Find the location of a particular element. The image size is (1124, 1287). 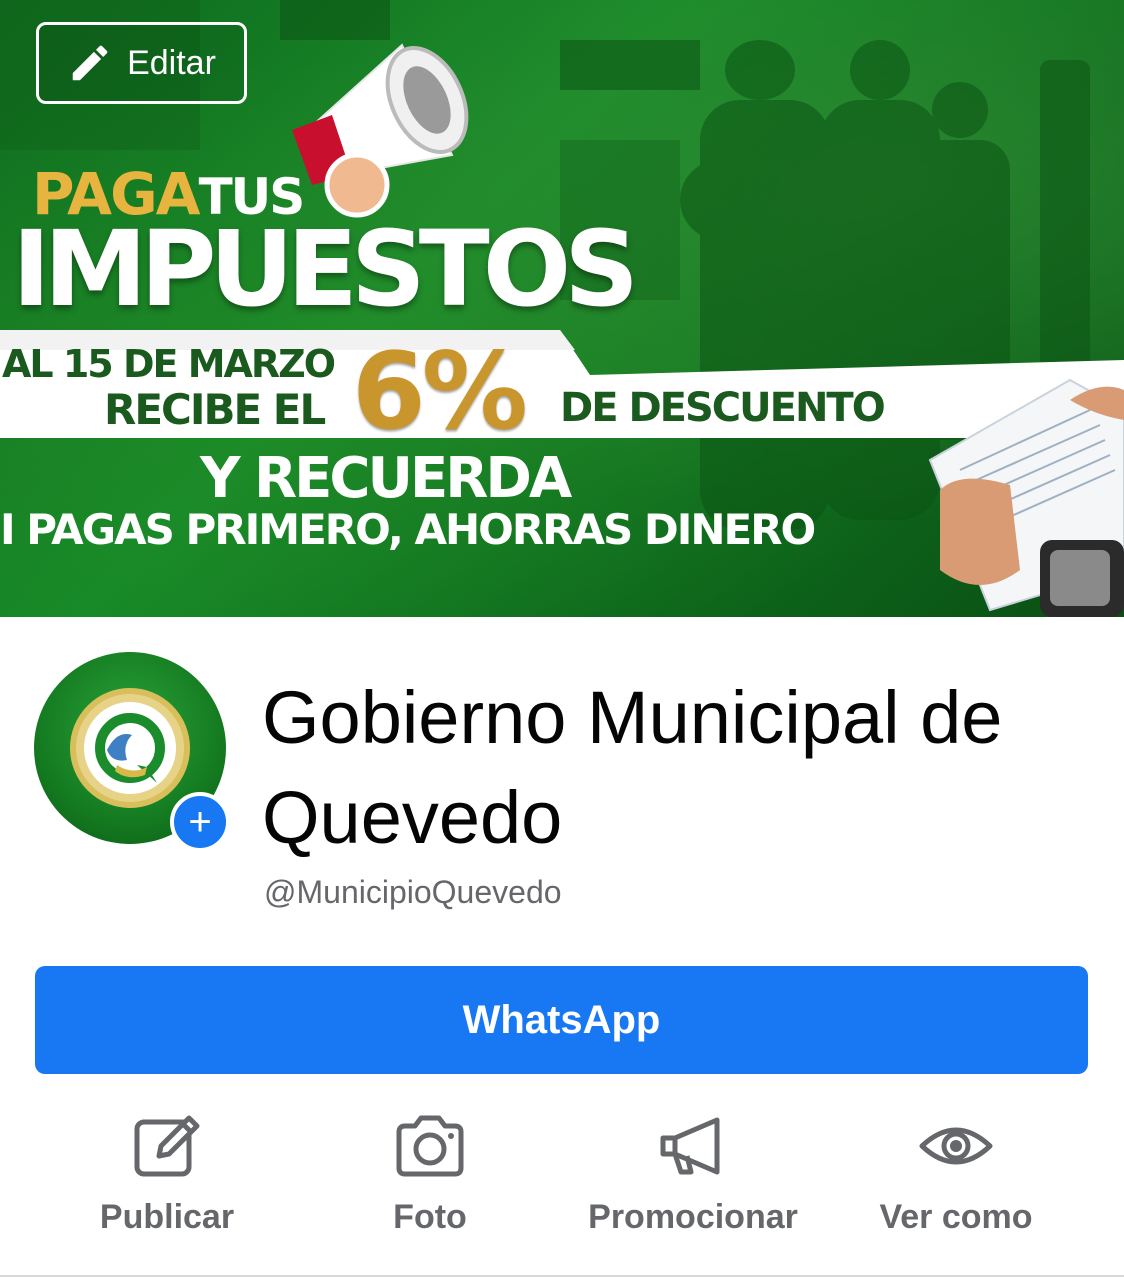

page-title: Gobierno Municipal de Quevedo is located at coordinates (632, 767).